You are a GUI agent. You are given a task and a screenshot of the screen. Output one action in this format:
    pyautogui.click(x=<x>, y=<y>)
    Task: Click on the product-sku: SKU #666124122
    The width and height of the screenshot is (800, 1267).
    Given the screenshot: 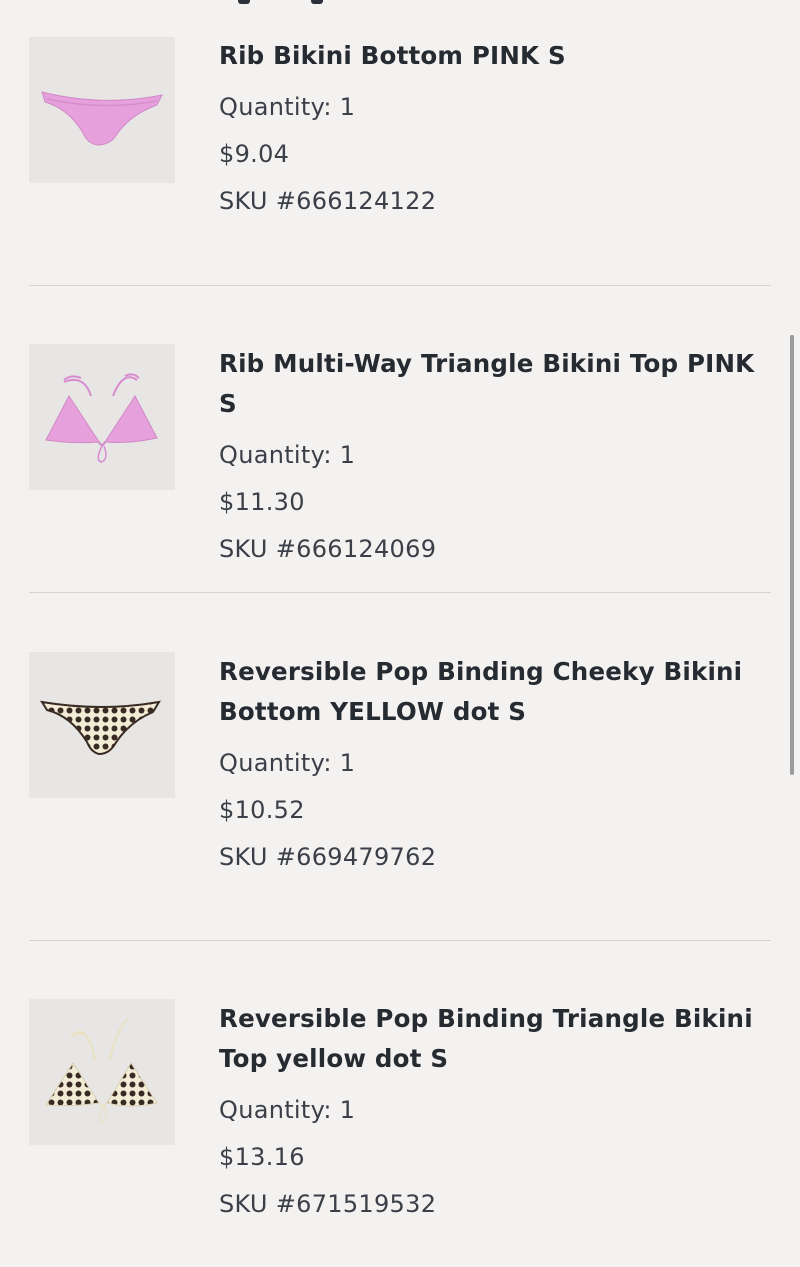 What is the action you would take?
    pyautogui.click(x=328, y=201)
    